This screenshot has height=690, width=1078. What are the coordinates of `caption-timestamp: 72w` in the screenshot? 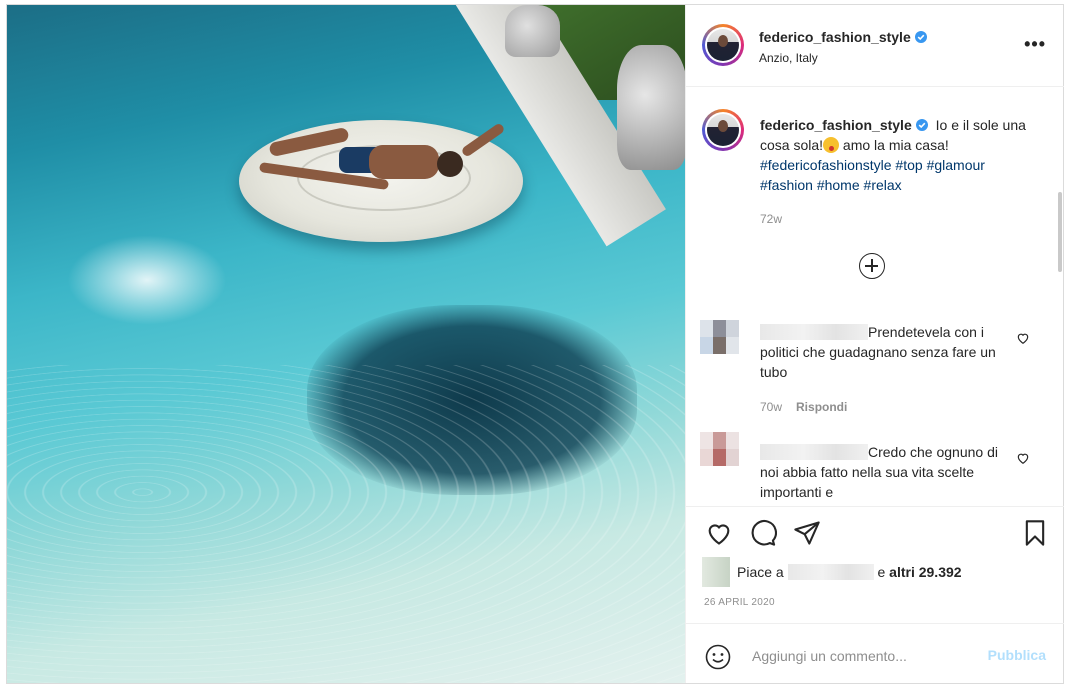 It's located at (771, 219).